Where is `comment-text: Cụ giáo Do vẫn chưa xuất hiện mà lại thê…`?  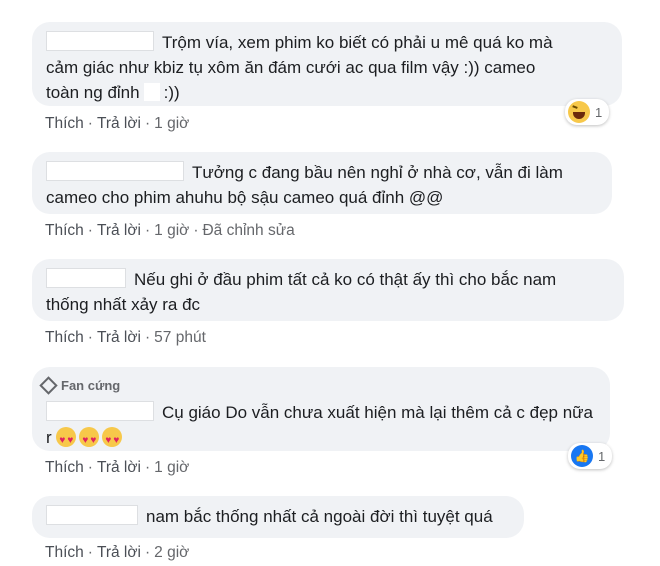 comment-text: Cụ giáo Do vẫn chưa xuất hiện mà lại thê… is located at coordinates (321, 412).